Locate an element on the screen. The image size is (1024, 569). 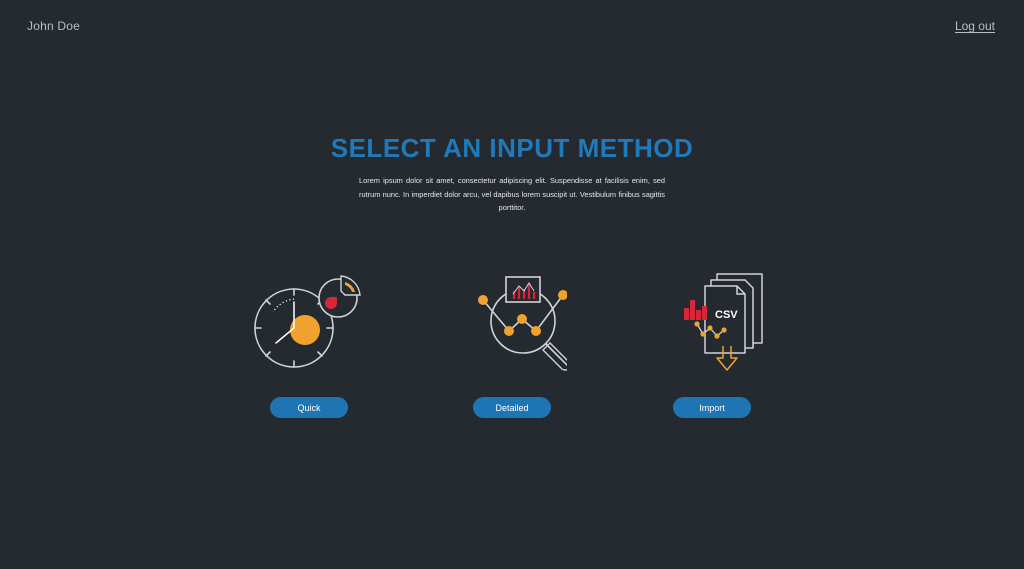
quick-button: Quick is located at coordinates (309, 407).